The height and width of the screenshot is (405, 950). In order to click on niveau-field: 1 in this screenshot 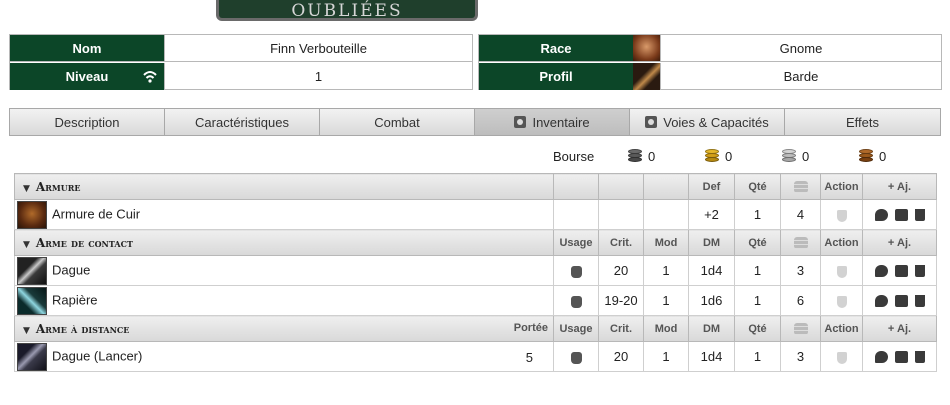, I will do `click(318, 76)`.